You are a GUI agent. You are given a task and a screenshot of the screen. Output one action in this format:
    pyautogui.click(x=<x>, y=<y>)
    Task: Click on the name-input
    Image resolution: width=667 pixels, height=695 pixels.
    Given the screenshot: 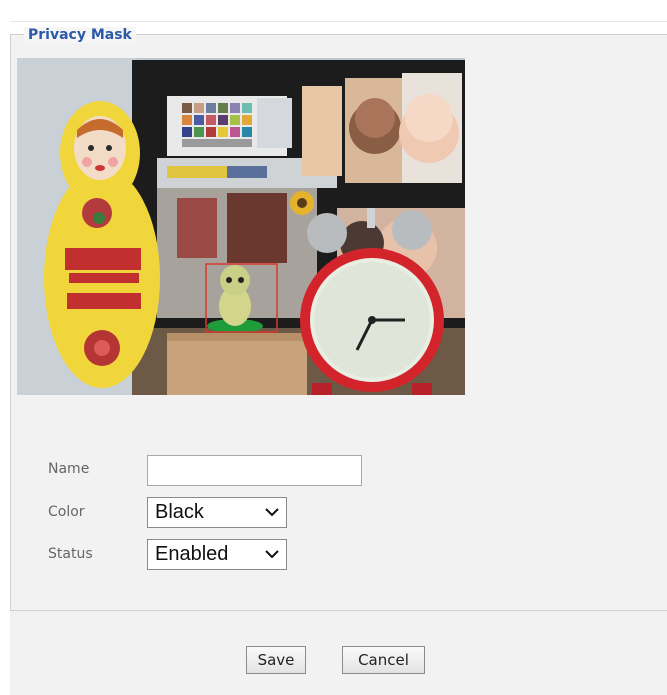 What is the action you would take?
    pyautogui.click(x=254, y=470)
    